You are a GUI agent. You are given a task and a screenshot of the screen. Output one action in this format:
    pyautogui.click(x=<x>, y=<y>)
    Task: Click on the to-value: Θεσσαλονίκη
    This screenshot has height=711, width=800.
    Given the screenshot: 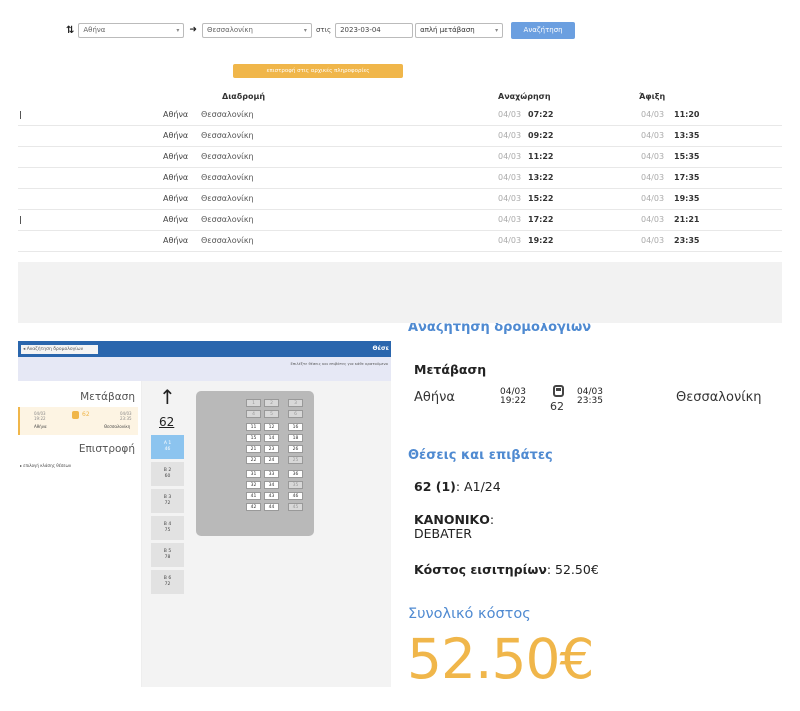 What is the action you would take?
    pyautogui.click(x=229, y=30)
    